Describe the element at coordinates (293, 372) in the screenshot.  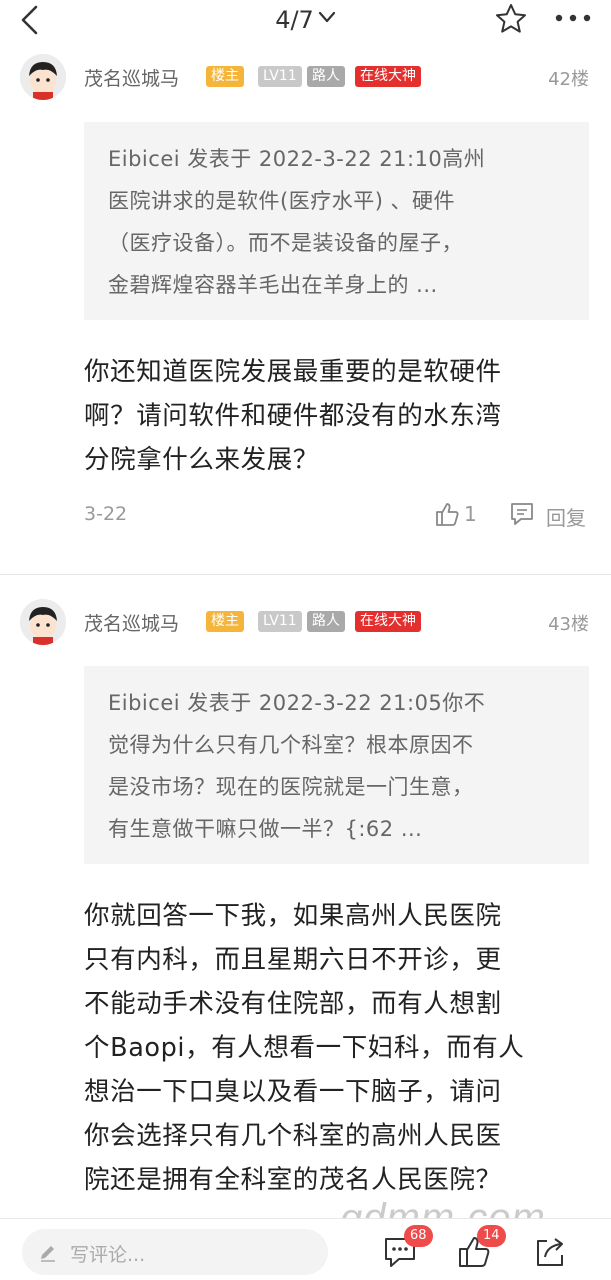
I see `content-line: 你还知道医院发展最重要的是软硬件` at that location.